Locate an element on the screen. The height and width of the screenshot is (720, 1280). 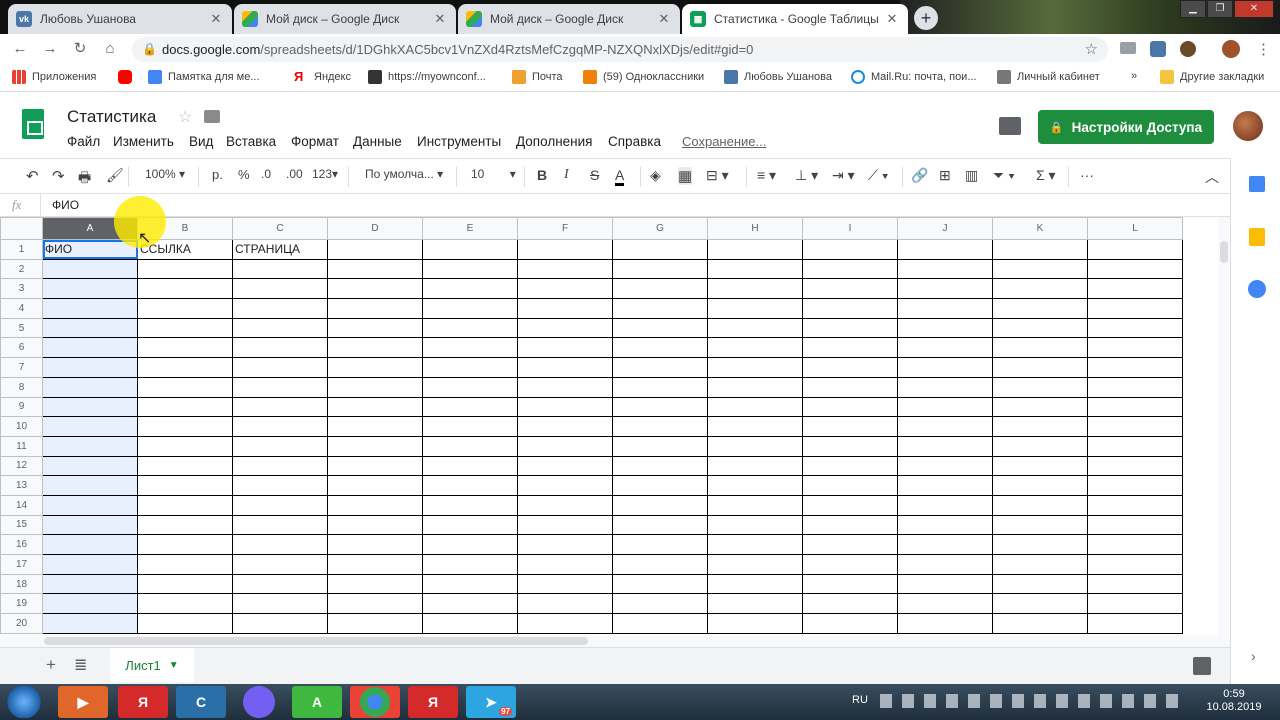
folder-icon is located at coordinates (212, 116).